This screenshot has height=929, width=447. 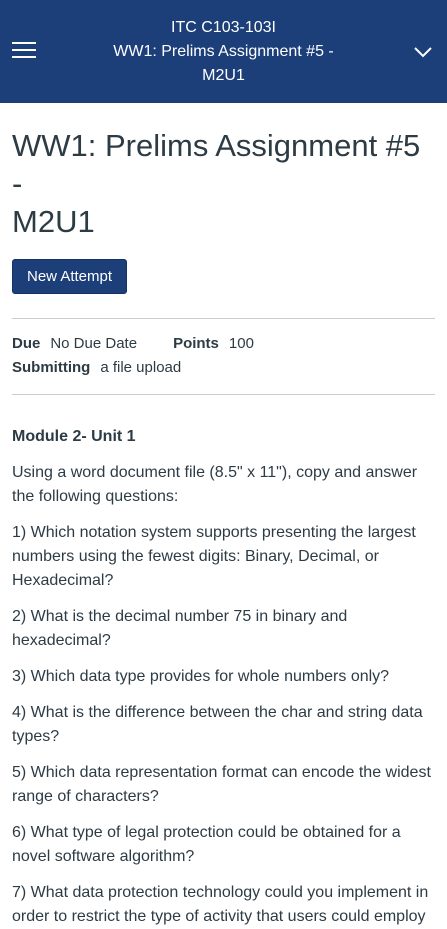 What do you see at coordinates (70, 276) in the screenshot?
I see `new-attempt-button: New Attempt` at bounding box center [70, 276].